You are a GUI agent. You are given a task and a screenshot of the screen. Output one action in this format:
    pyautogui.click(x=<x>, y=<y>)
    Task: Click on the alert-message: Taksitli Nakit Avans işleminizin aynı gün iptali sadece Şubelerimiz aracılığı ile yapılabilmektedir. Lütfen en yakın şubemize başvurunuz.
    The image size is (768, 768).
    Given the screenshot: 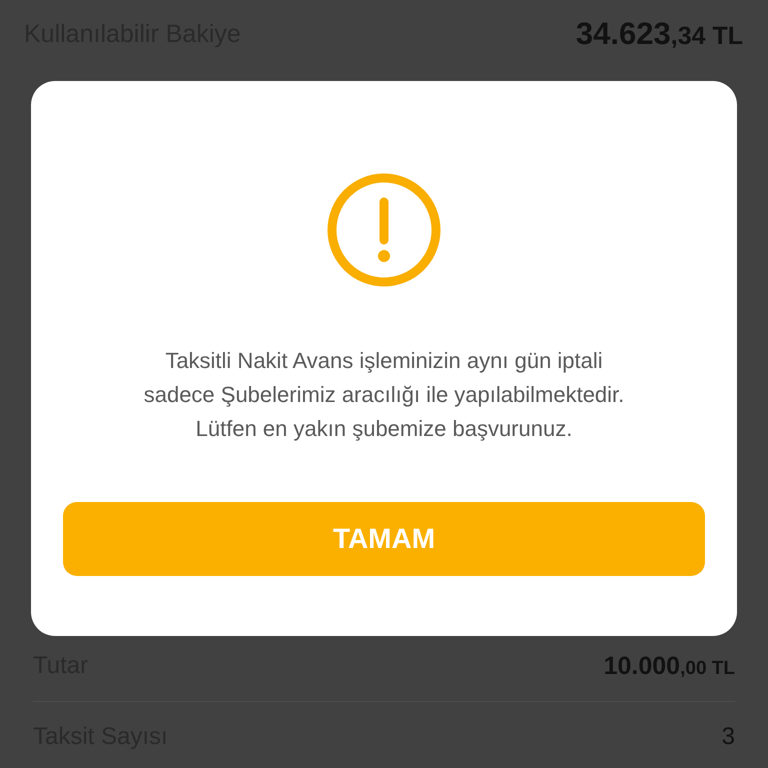 What is the action you would take?
    pyautogui.click(x=384, y=395)
    